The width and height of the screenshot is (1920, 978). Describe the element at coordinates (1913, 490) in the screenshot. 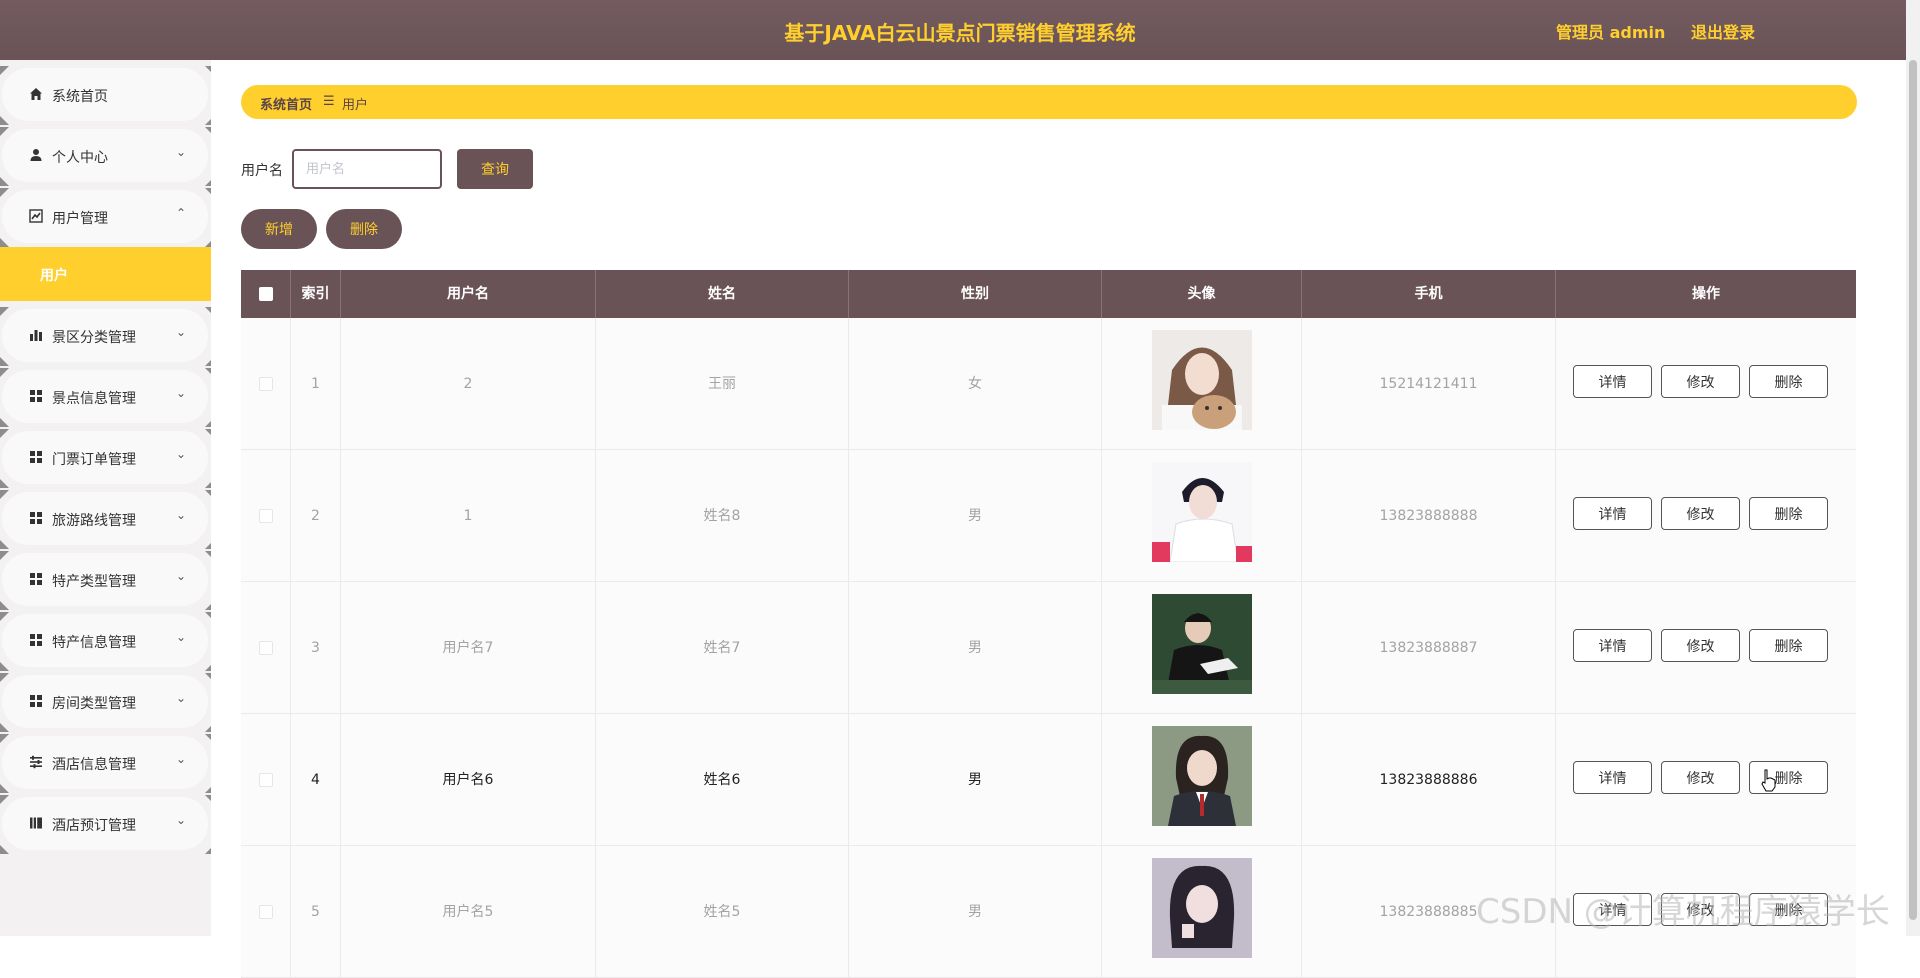

I see `scrollbar-thumb` at that location.